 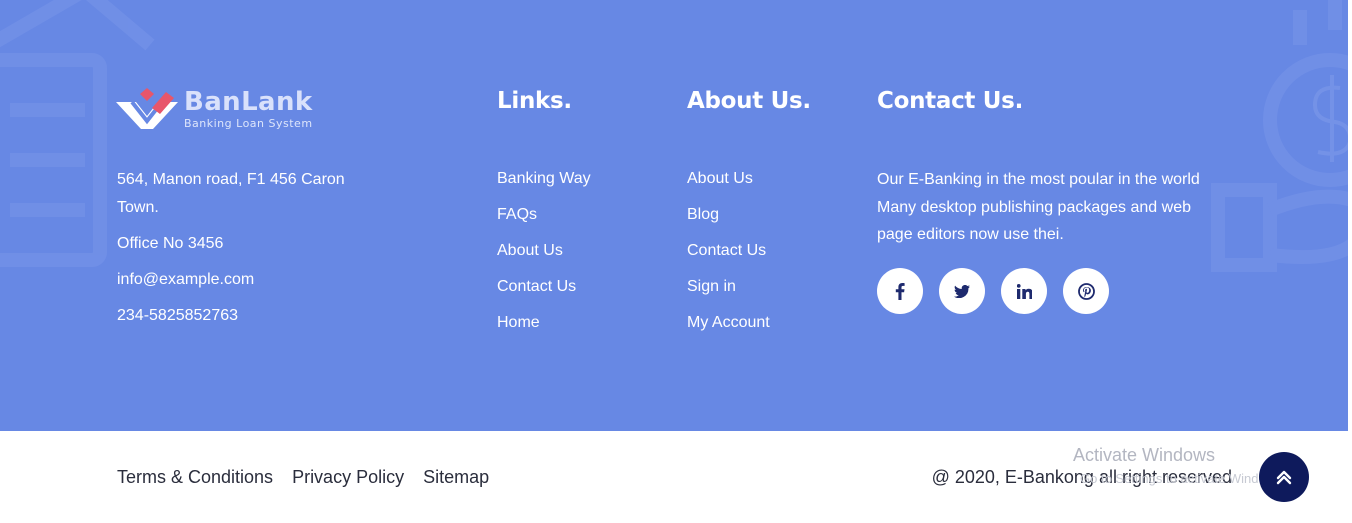 I want to click on links-item: Home, so click(x=544, y=327).